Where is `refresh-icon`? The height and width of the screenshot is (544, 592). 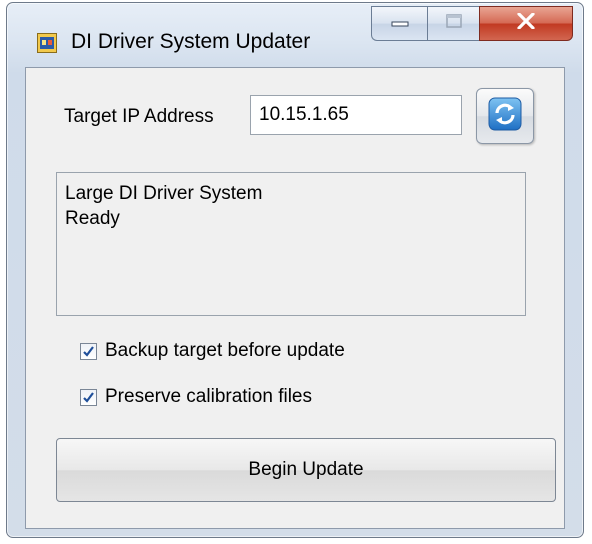 refresh-icon is located at coordinates (505, 116).